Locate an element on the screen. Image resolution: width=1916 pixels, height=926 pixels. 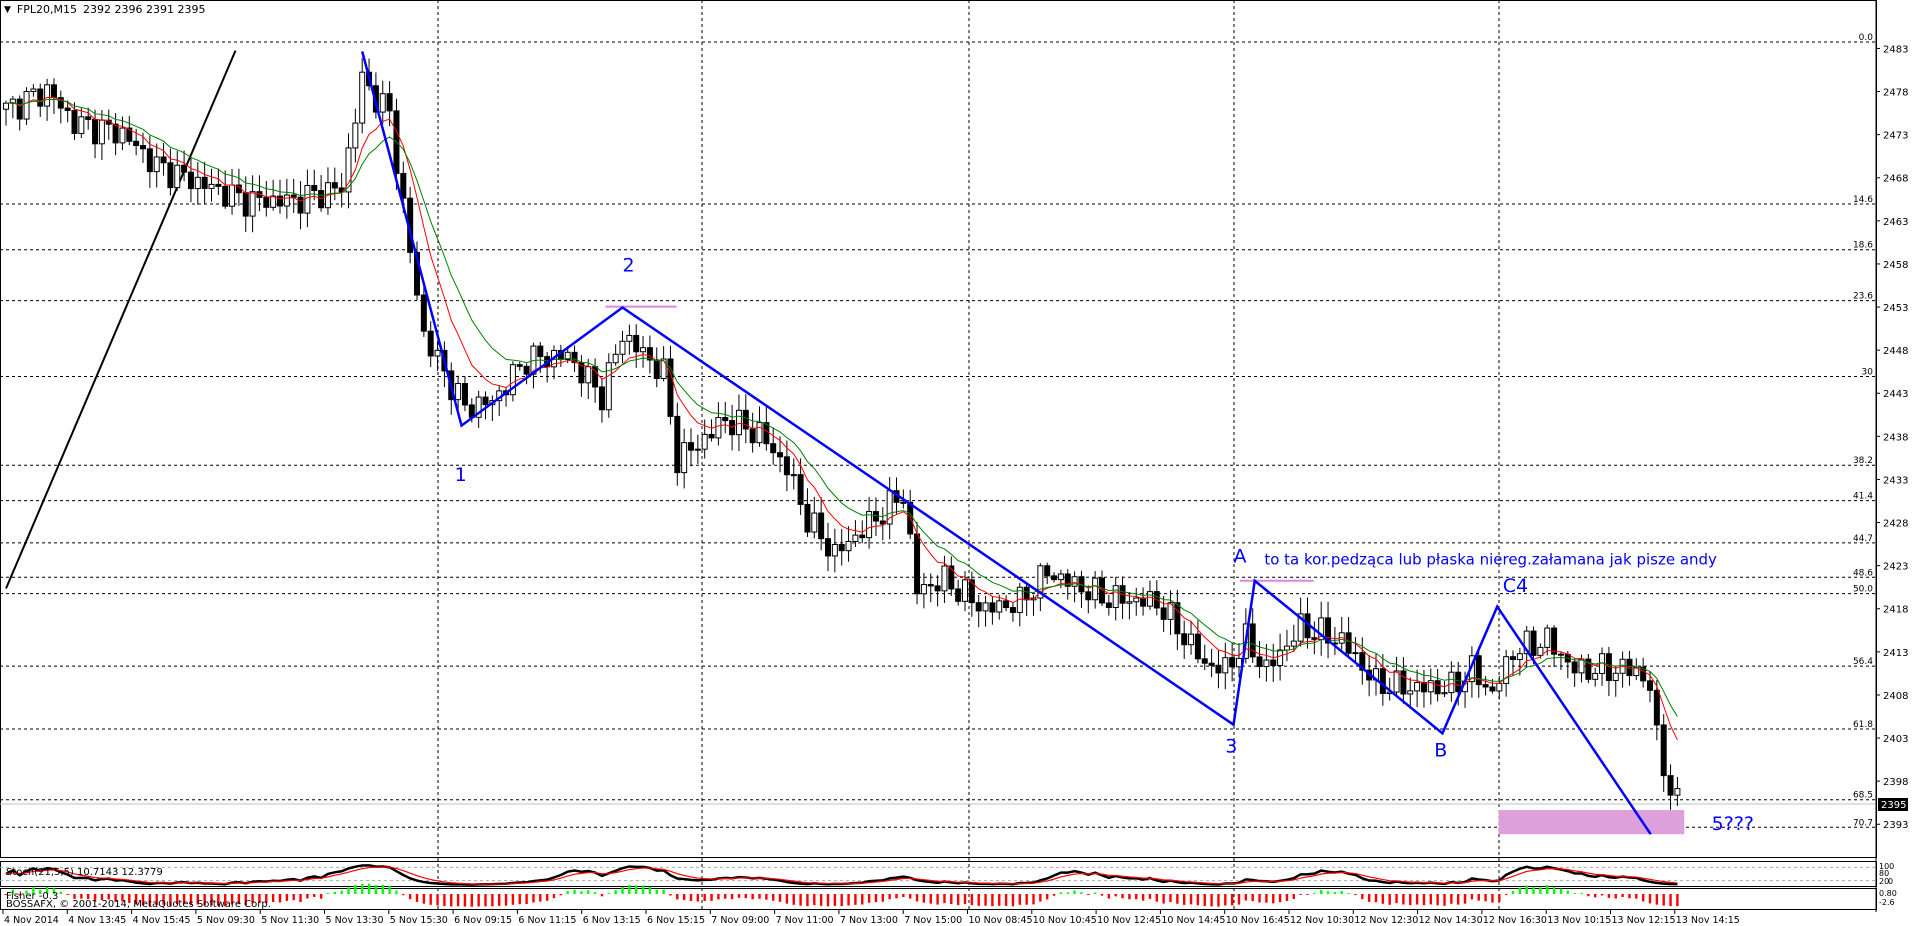
fib-level-label: 68.5 is located at coordinates (1863, 796).